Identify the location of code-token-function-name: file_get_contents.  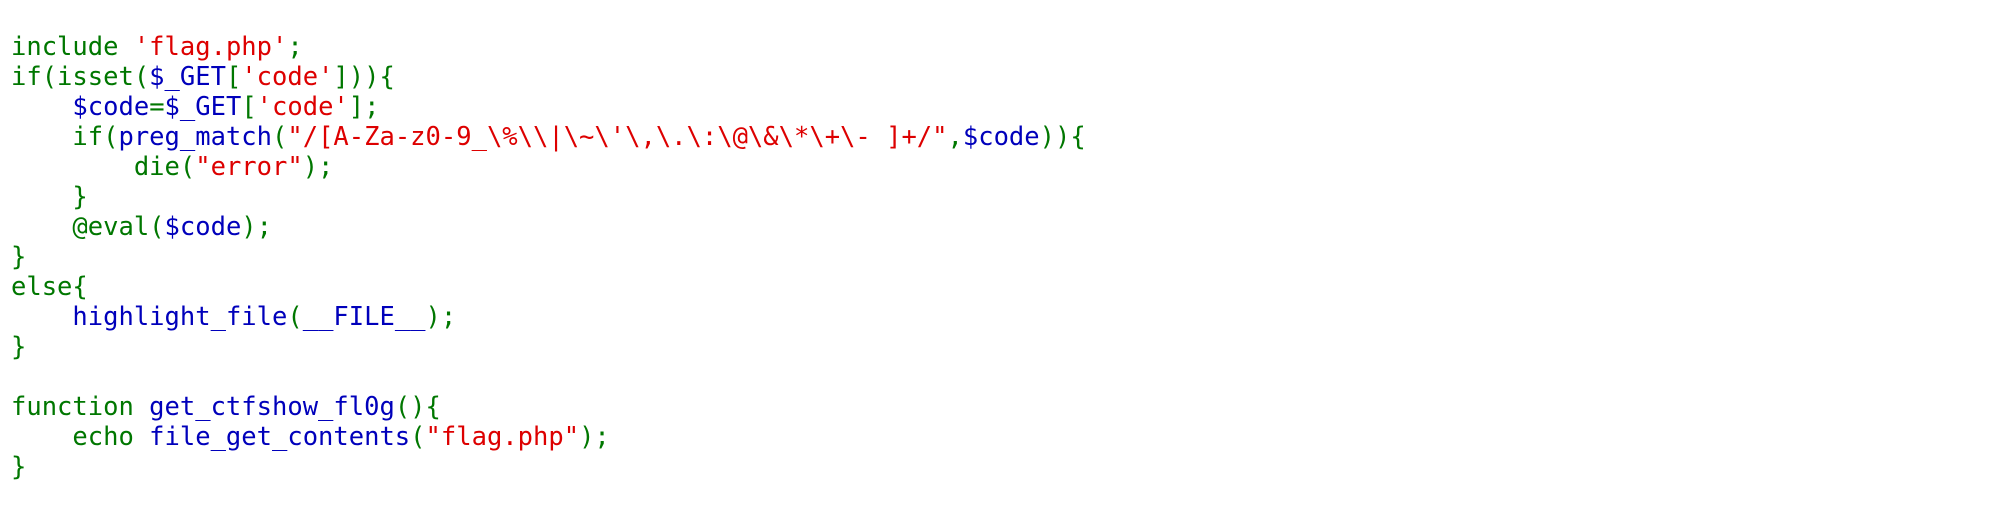
(280, 437).